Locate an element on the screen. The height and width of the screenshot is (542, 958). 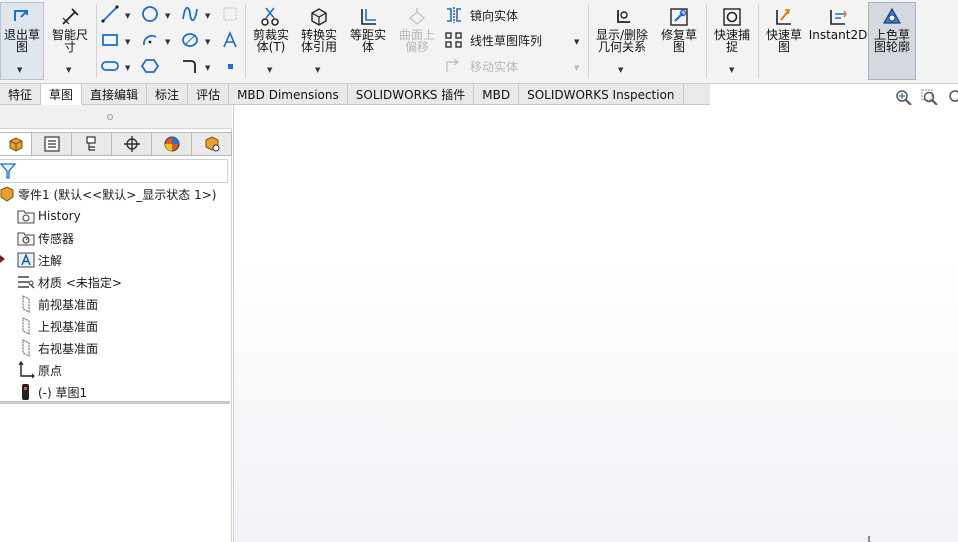
smart-dimension-icon is located at coordinates (70, 17).